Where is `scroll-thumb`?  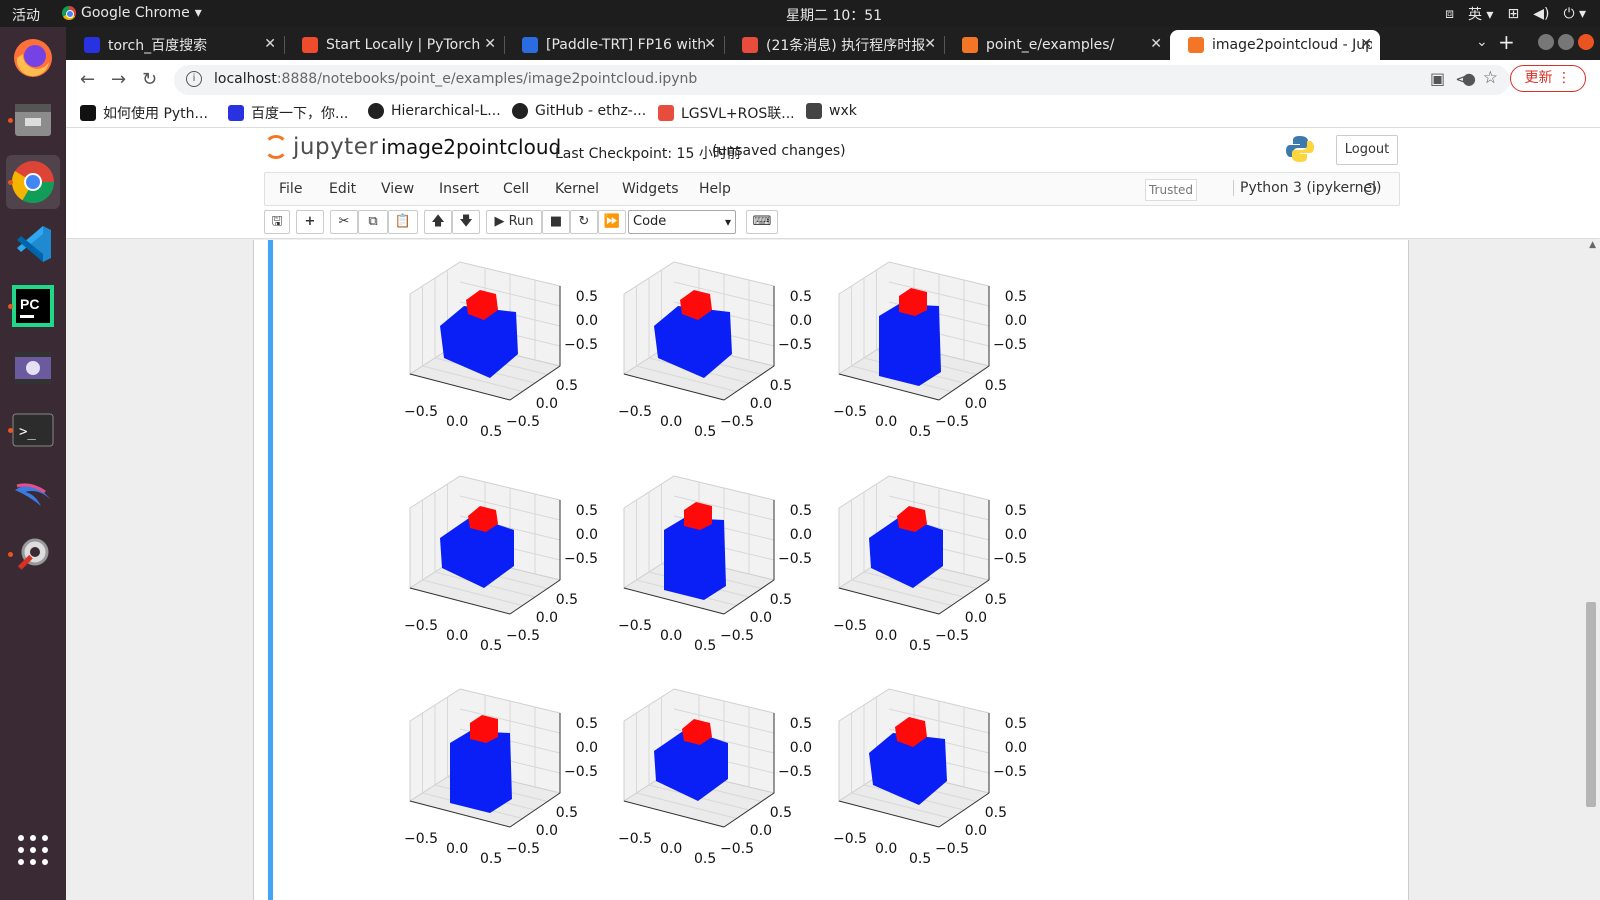 scroll-thumb is located at coordinates (1591, 704).